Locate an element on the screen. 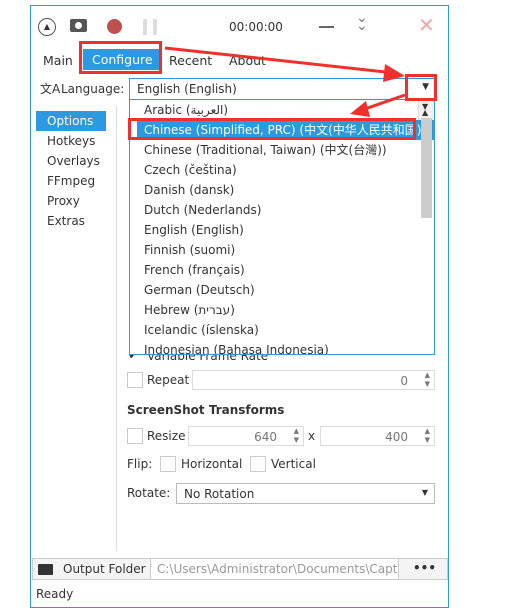 Image resolution: width=519 pixels, height=613 pixels. annotation-arrows is located at coordinates (285, 81).